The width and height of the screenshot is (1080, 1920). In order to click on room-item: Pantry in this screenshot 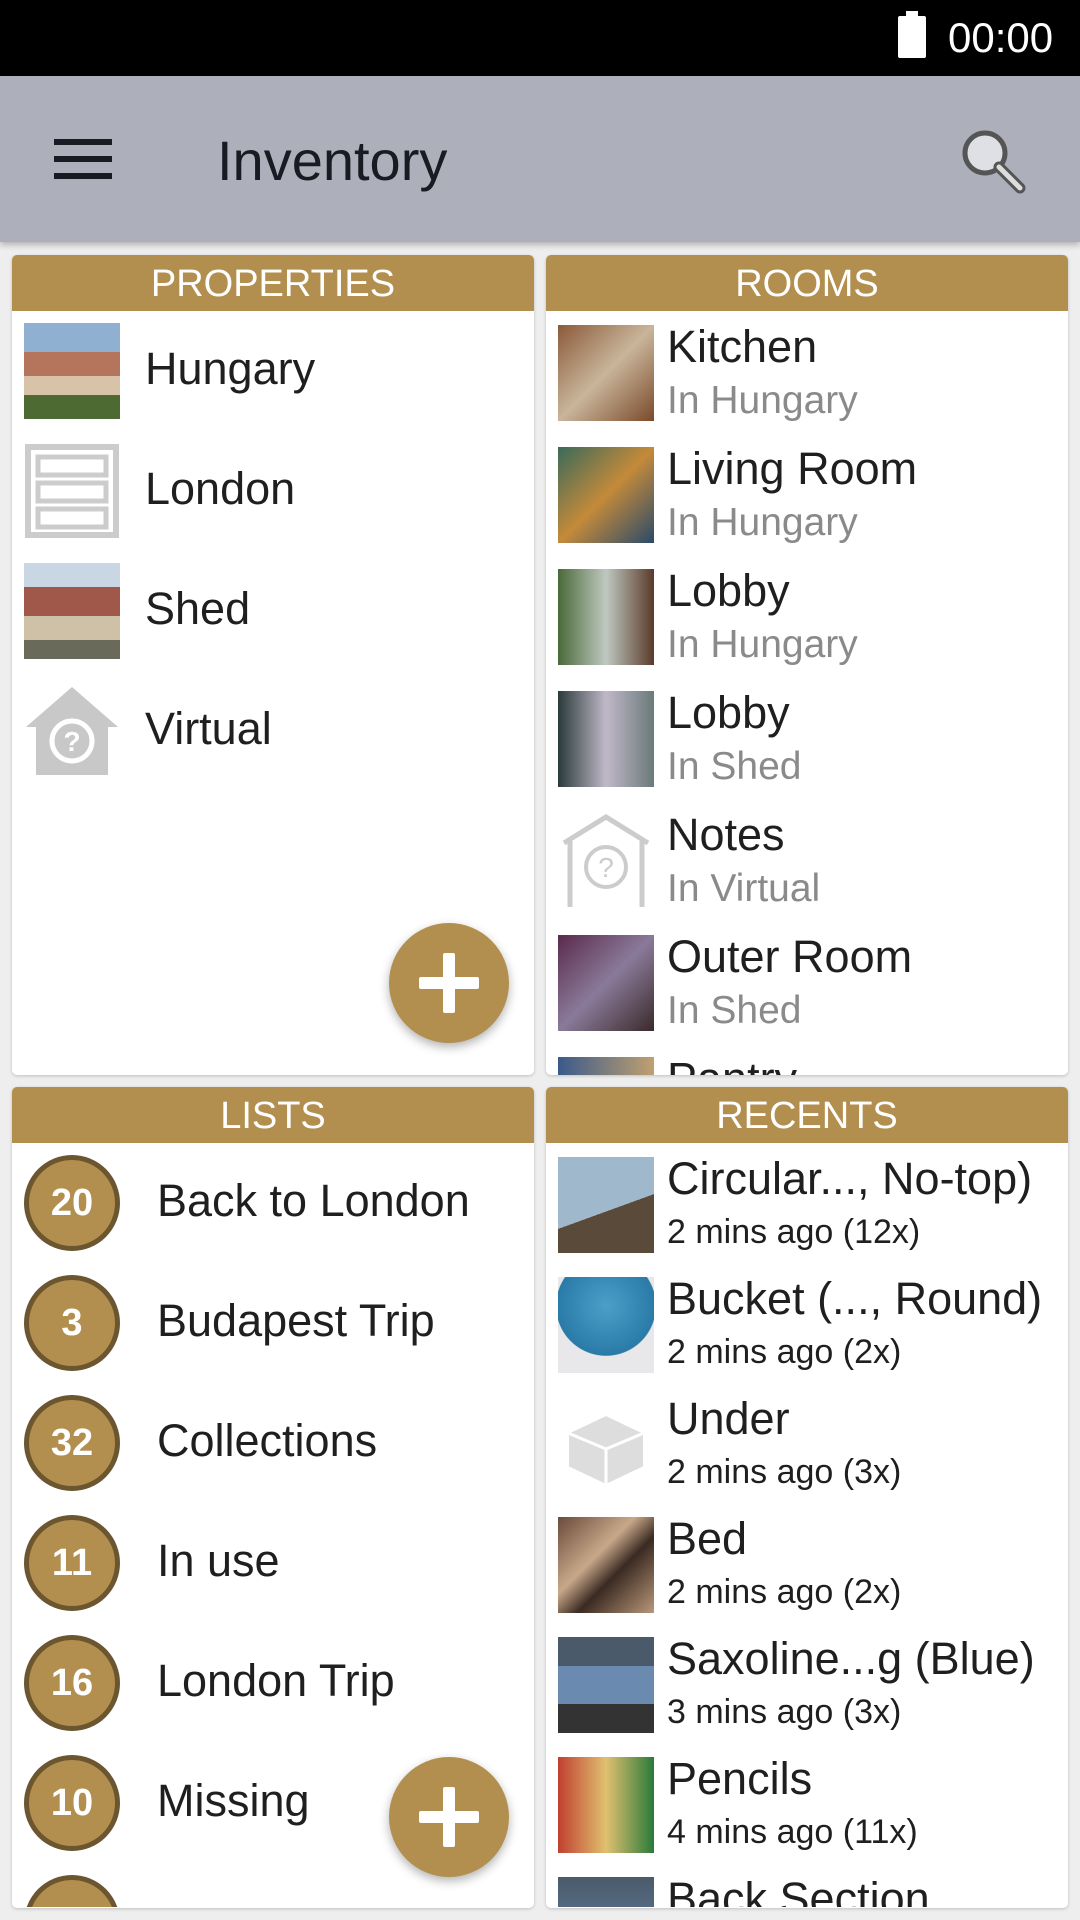, I will do `click(807, 1059)`.